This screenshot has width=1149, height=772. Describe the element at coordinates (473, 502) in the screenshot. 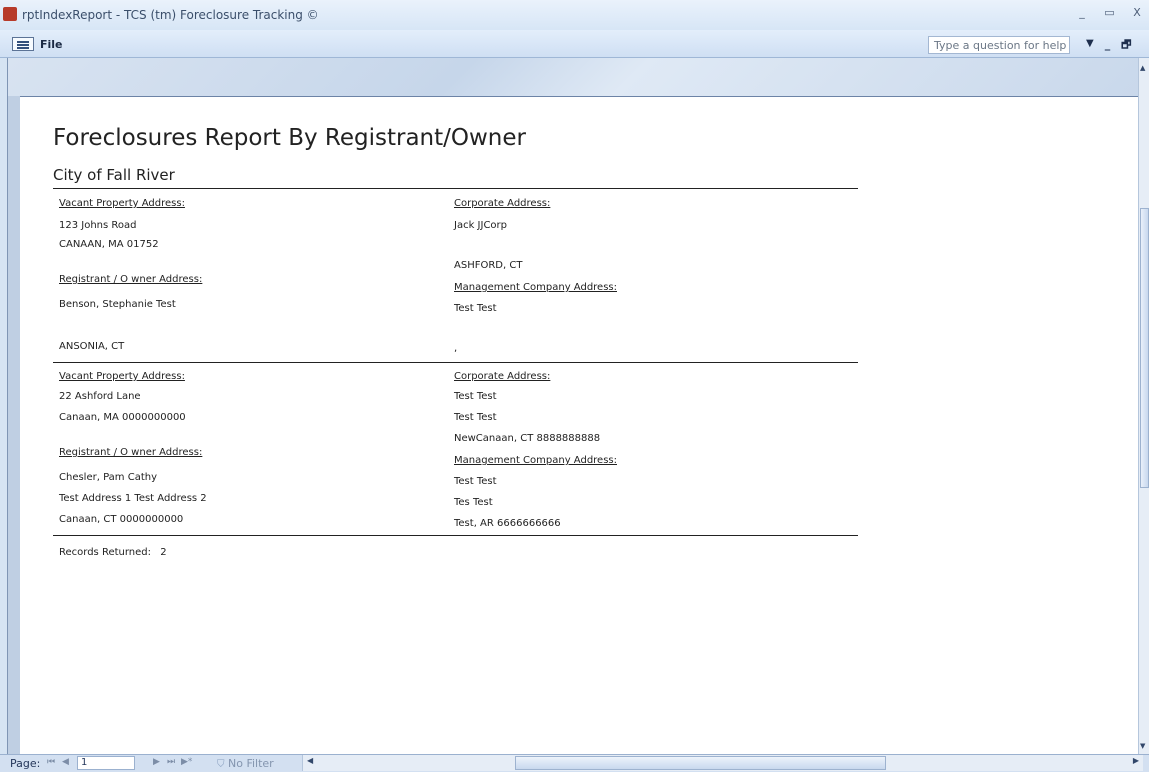

I see `management-address-line: Tes Test` at that location.